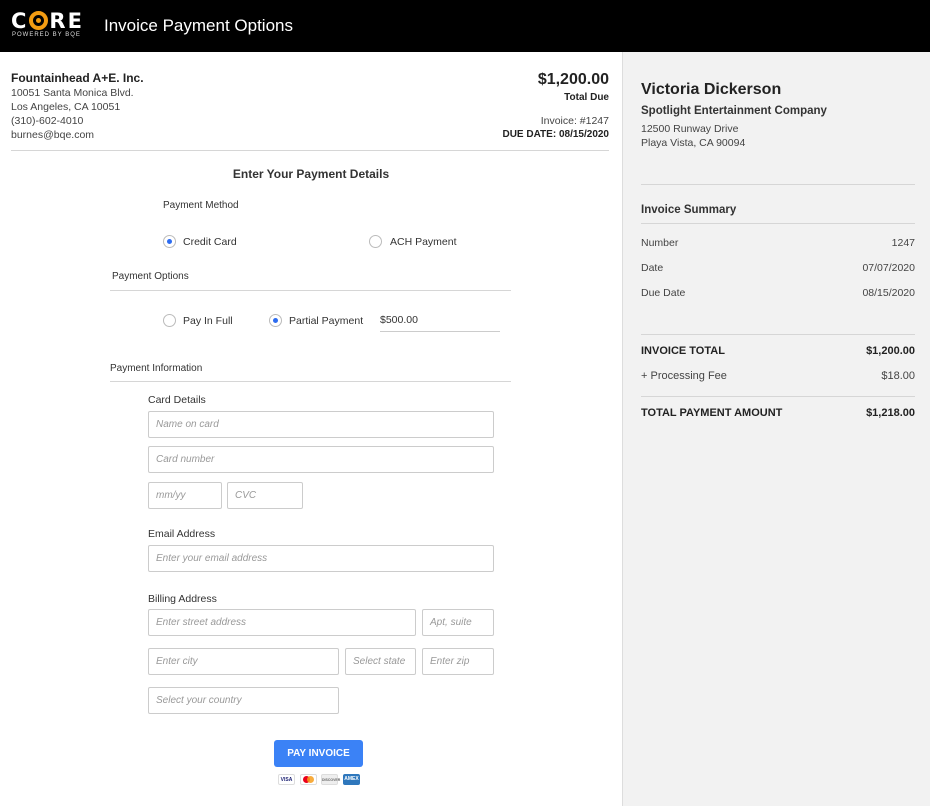  I want to click on page-title: Invoice Payment Options, so click(198, 25).